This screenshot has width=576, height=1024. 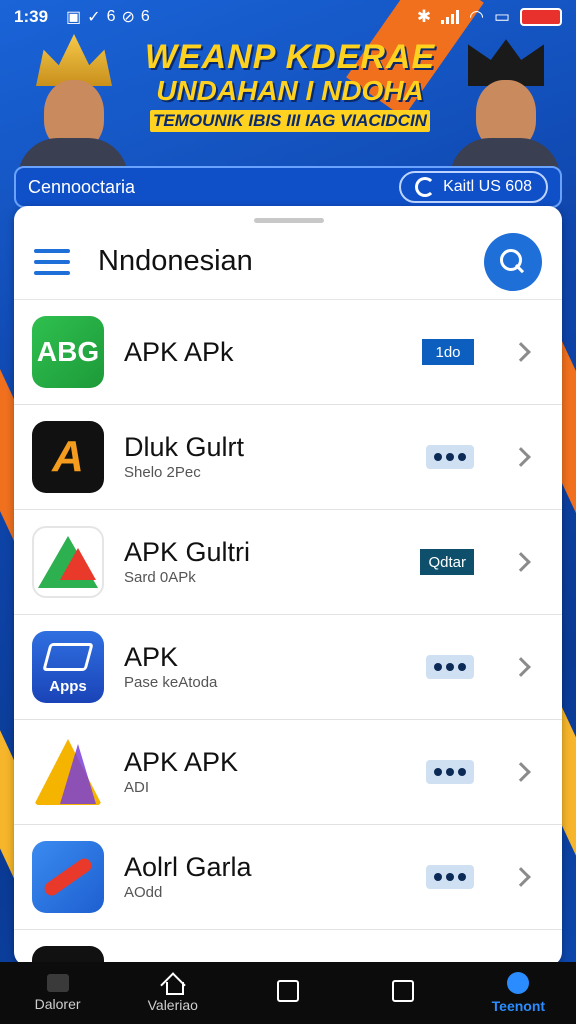 What do you see at coordinates (506, 62) in the screenshot?
I see `hat-icon` at bounding box center [506, 62].